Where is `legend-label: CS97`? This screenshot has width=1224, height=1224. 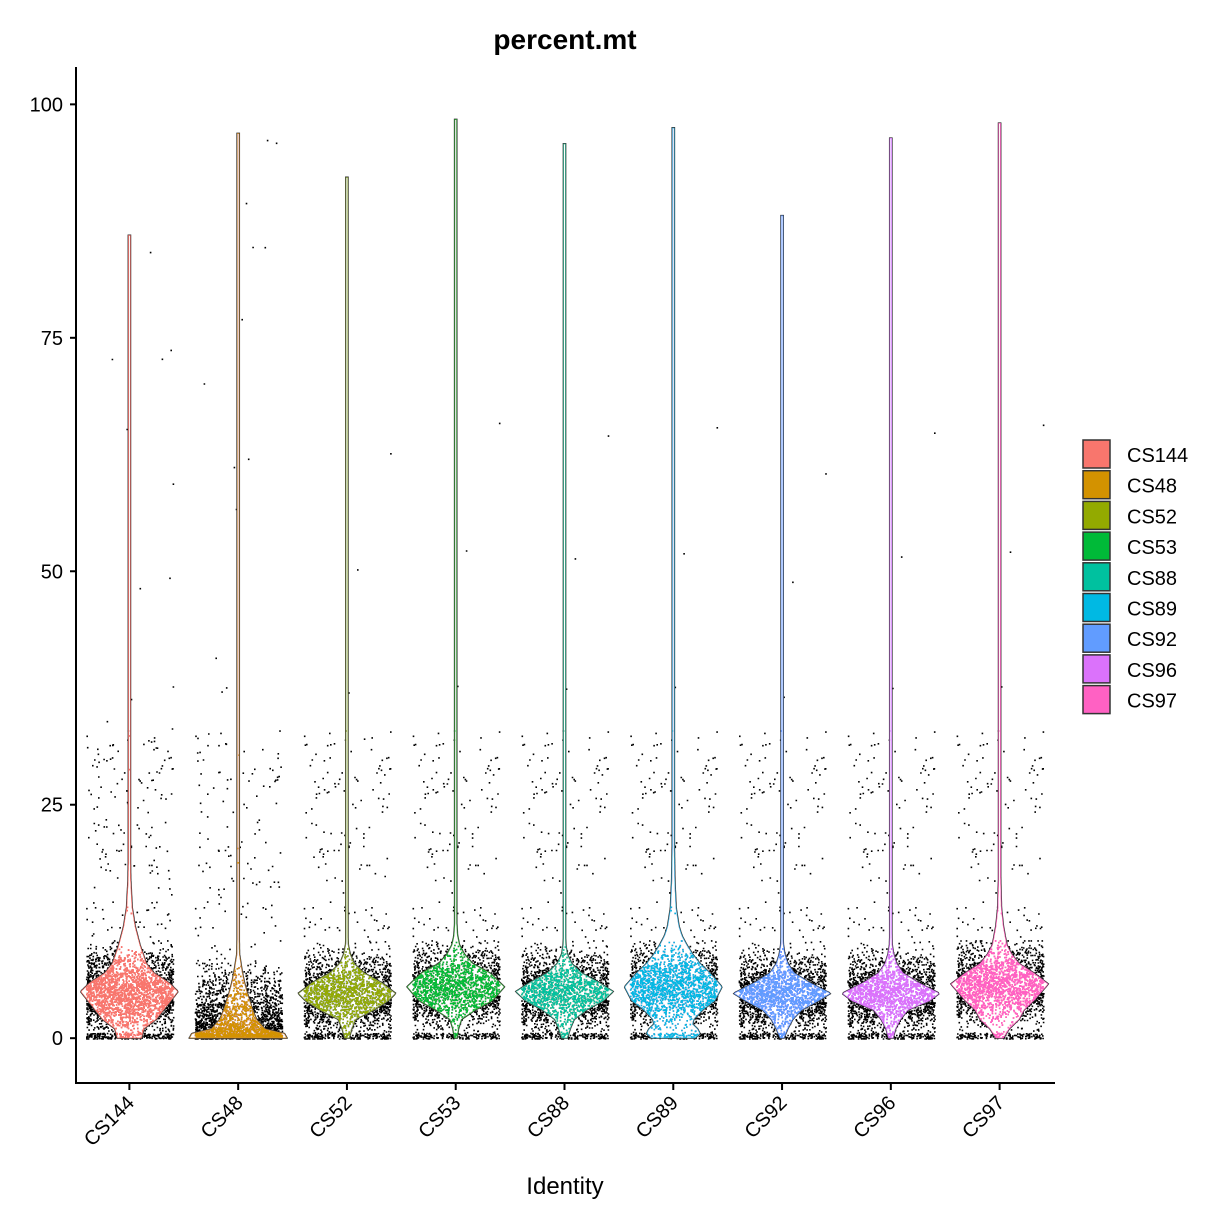 legend-label: CS97 is located at coordinates (1152, 702).